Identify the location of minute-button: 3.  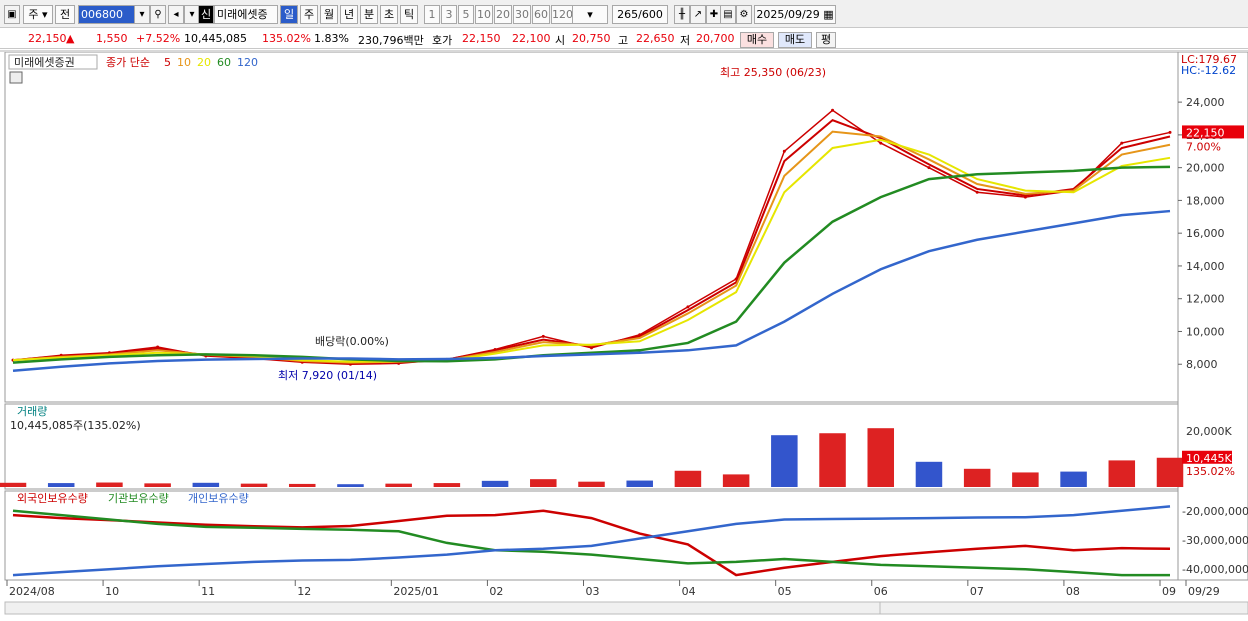
(449, 14).